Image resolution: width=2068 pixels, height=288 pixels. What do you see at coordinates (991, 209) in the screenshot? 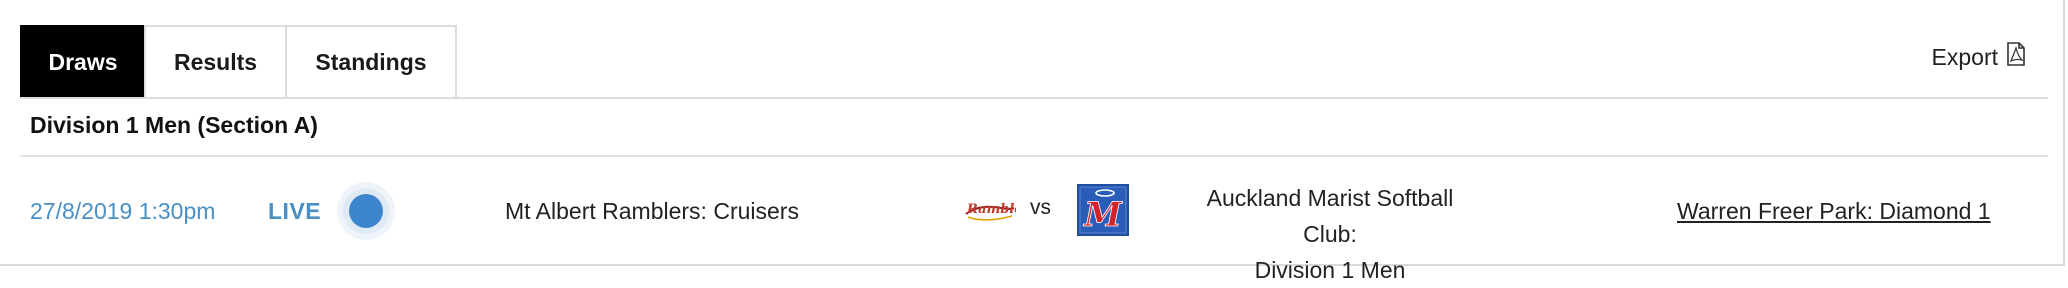
I see `home-logo-text: Ramblers` at bounding box center [991, 209].